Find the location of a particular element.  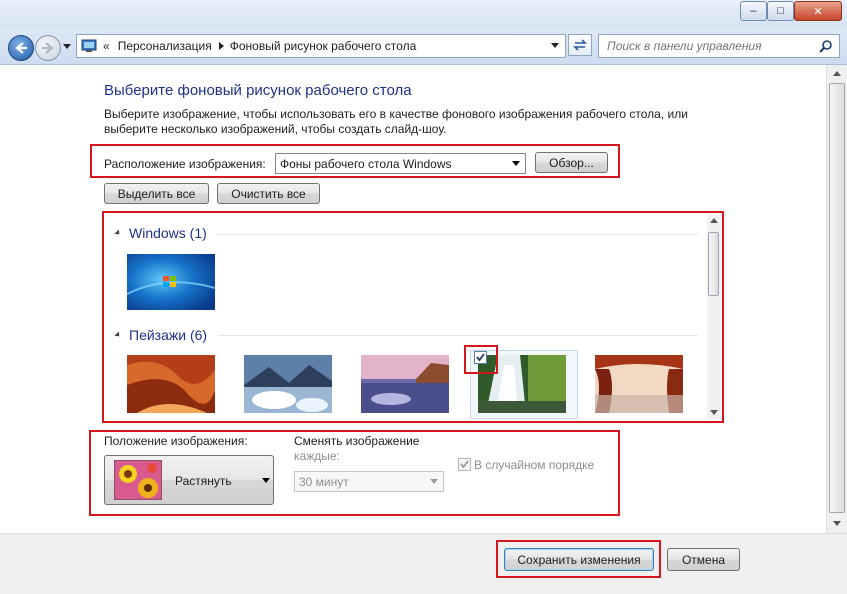

arch-wallpaper-image is located at coordinates (639, 384).